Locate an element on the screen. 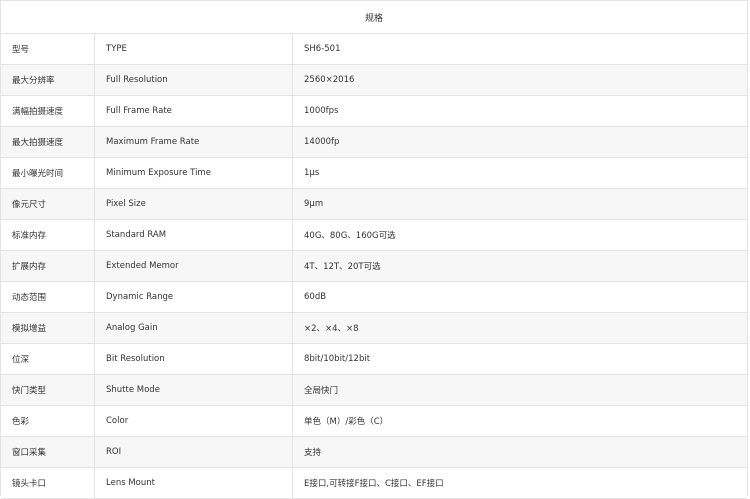 The image size is (750, 499). table-row: 最小曝光时间 Minimum Exposure Time 1μs is located at coordinates (374, 173).